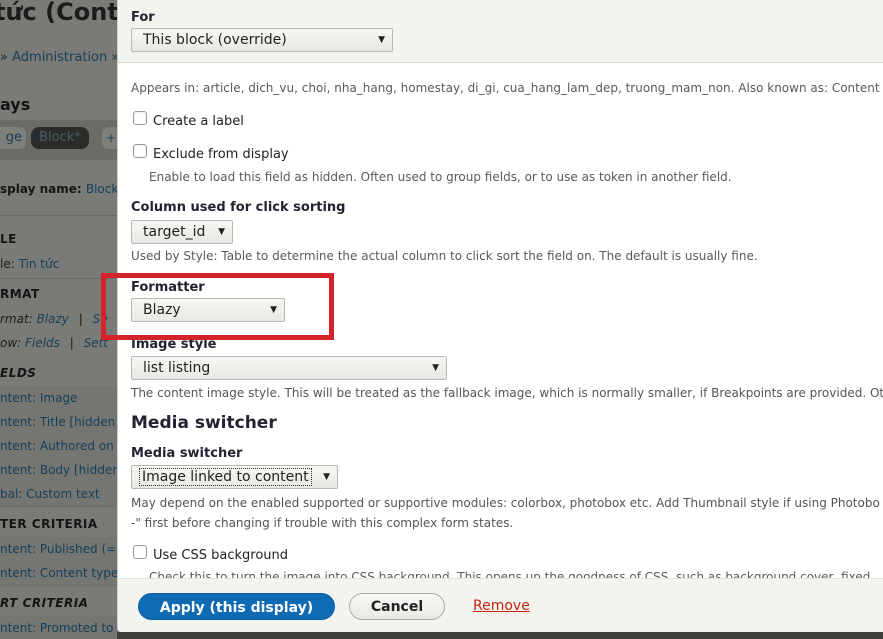 This screenshot has width=883, height=639. I want to click on media-switcher-select: Image linked to content ▼, so click(234, 477).